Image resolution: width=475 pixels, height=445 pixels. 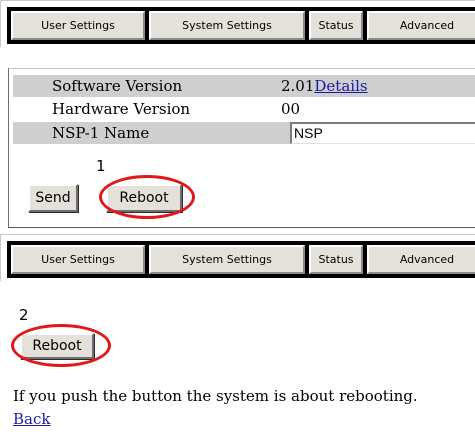 I want to click on back-link: Back, so click(x=31, y=419).